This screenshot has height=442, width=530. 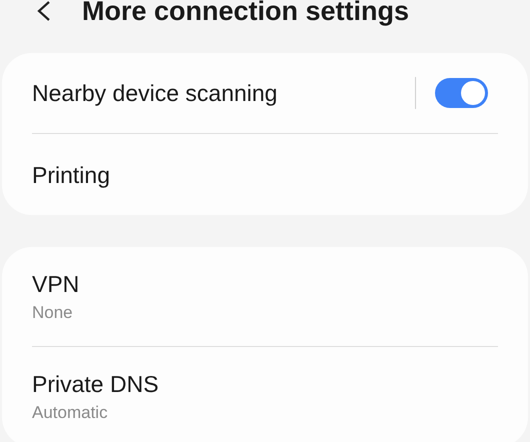 I want to click on page-title: More connection settings, so click(x=246, y=13).